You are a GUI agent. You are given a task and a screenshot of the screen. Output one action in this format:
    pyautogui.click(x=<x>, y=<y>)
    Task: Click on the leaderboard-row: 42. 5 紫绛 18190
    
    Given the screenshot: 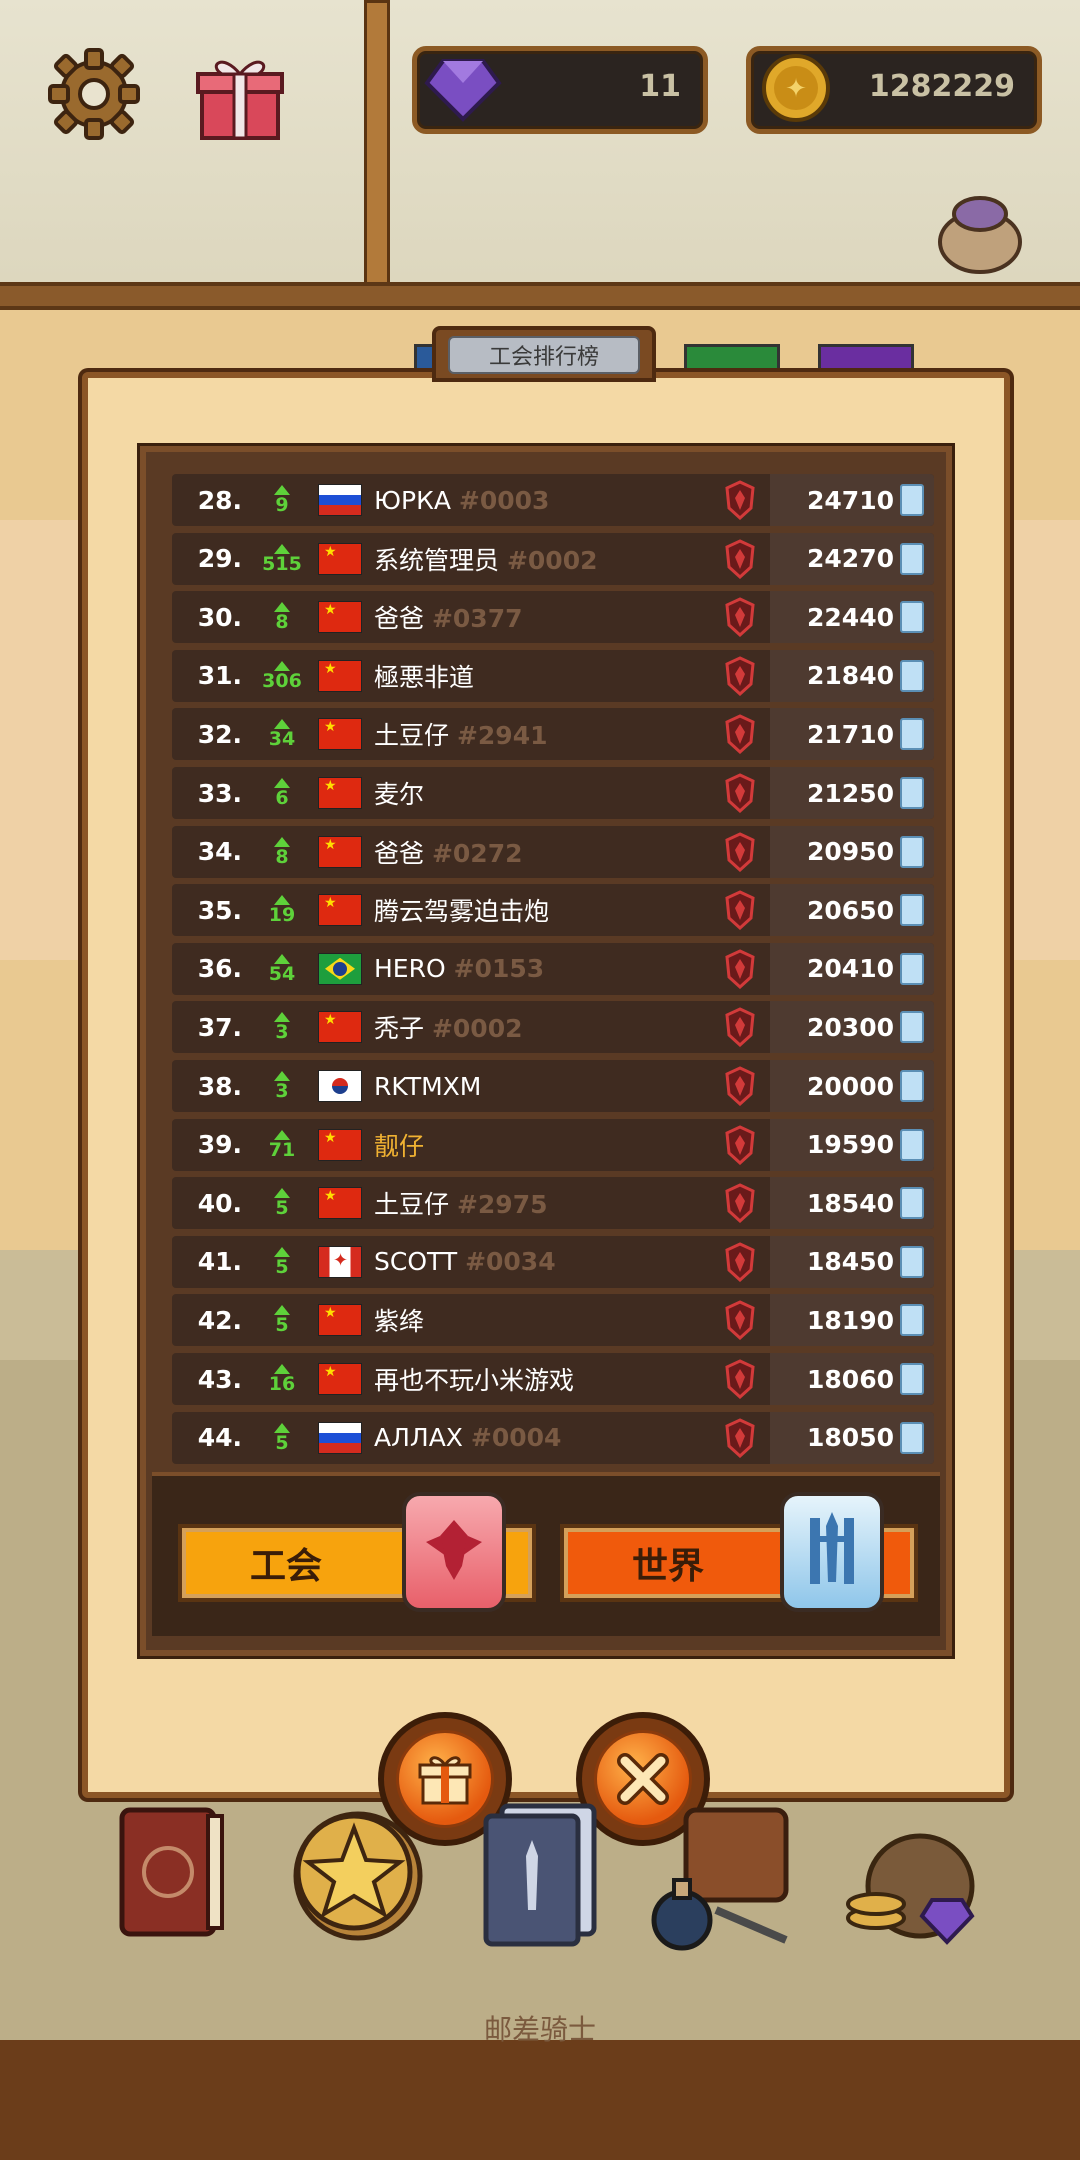 What is the action you would take?
    pyautogui.click(x=553, y=1320)
    